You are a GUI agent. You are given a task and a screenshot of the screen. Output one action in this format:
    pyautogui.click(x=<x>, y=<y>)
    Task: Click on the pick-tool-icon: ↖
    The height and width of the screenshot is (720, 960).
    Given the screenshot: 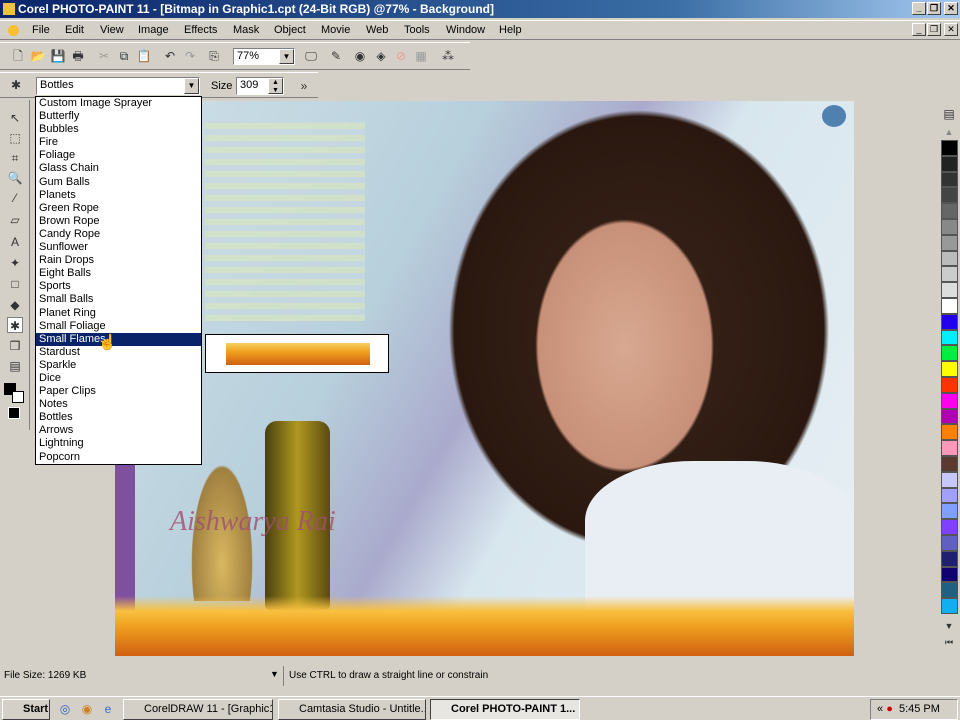 What is the action you would take?
    pyautogui.click(x=15, y=118)
    